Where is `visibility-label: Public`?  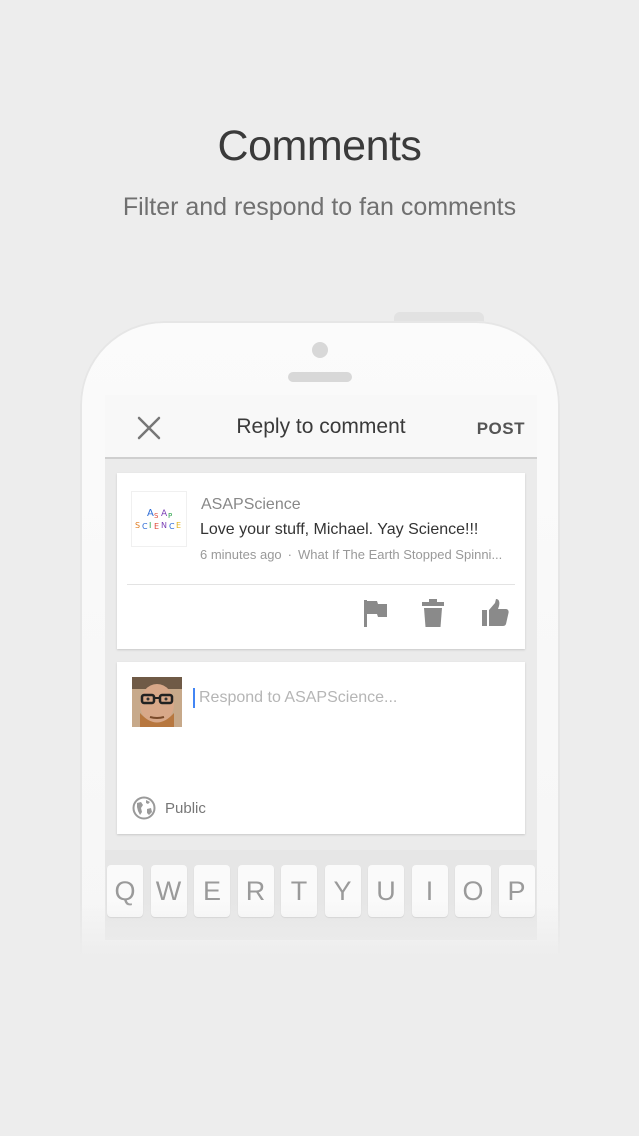
visibility-label: Public is located at coordinates (185, 808).